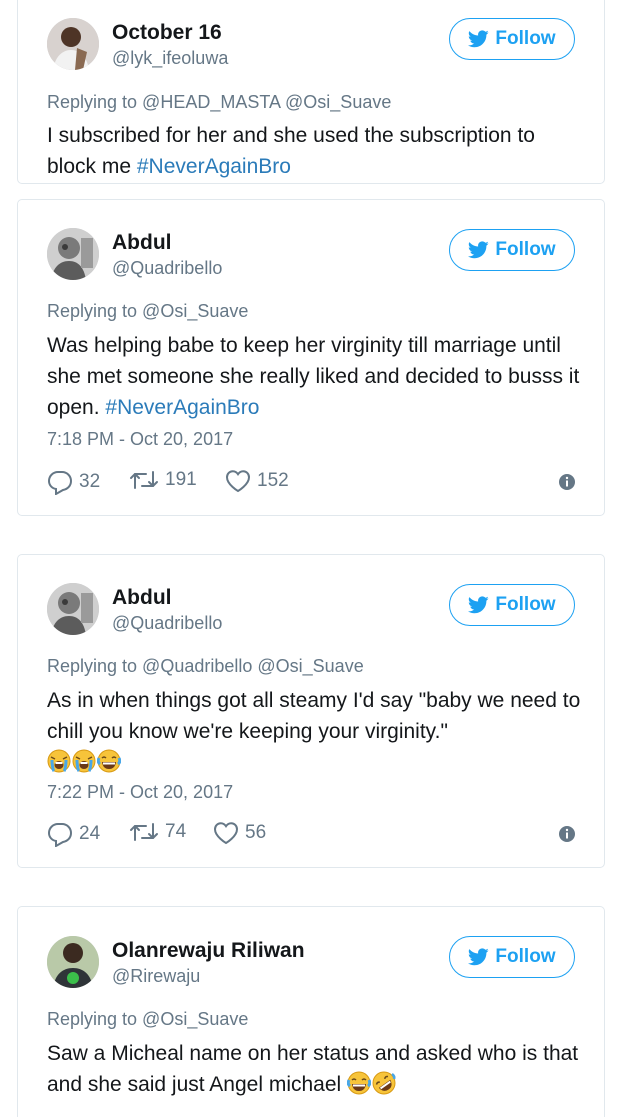 The image size is (644, 1117). What do you see at coordinates (384, 1083) in the screenshot?
I see `rolling-on-floor-laughing-icon` at bounding box center [384, 1083].